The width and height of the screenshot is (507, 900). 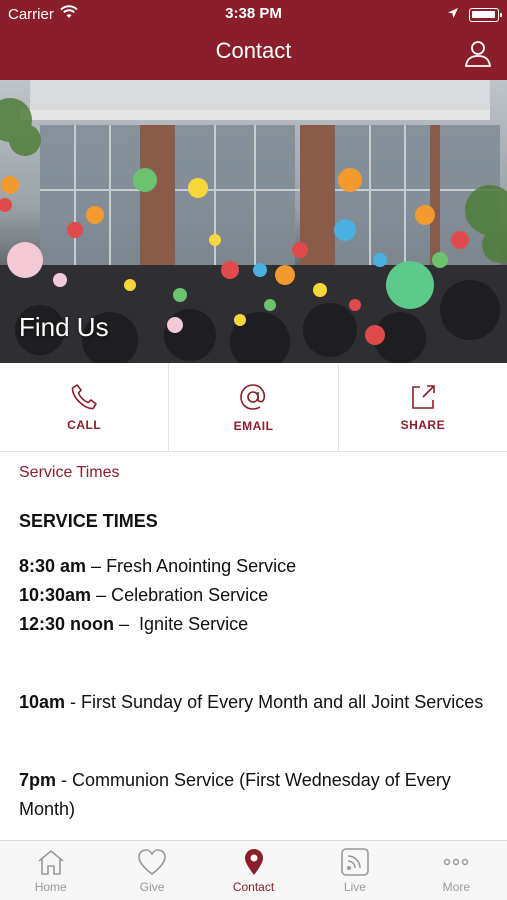 I want to click on top-bar: Carrier 3:38 PM Contact, so click(x=253, y=40).